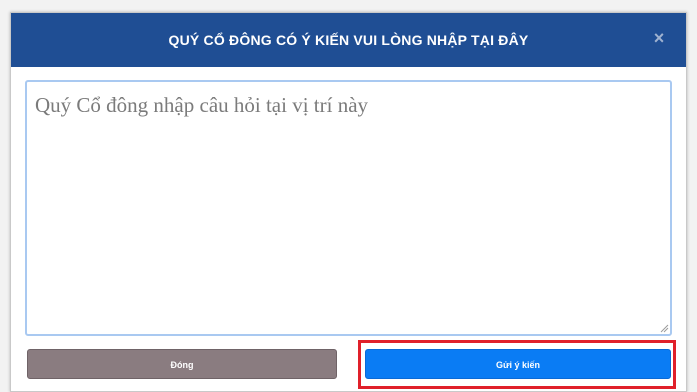  I want to click on close-button: Đóng, so click(182, 364).